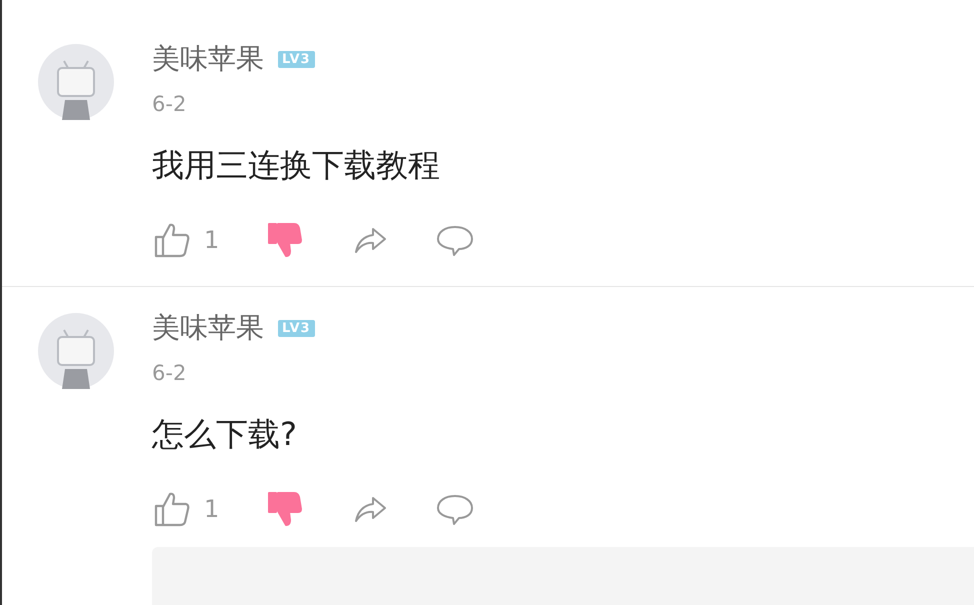 The height and width of the screenshot is (605, 974). I want to click on comment-text: 怎么下载?, so click(225, 434).